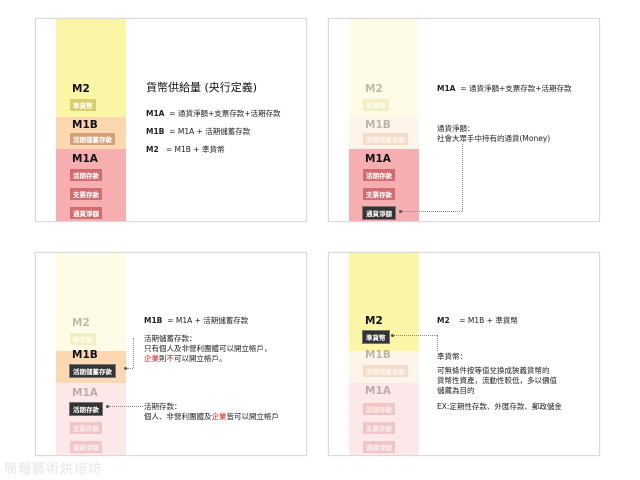 This screenshot has height=480, width=640. What do you see at coordinates (86, 409) in the screenshot?
I see `demand-deposit-tag-highlighted: 活期存款` at bounding box center [86, 409].